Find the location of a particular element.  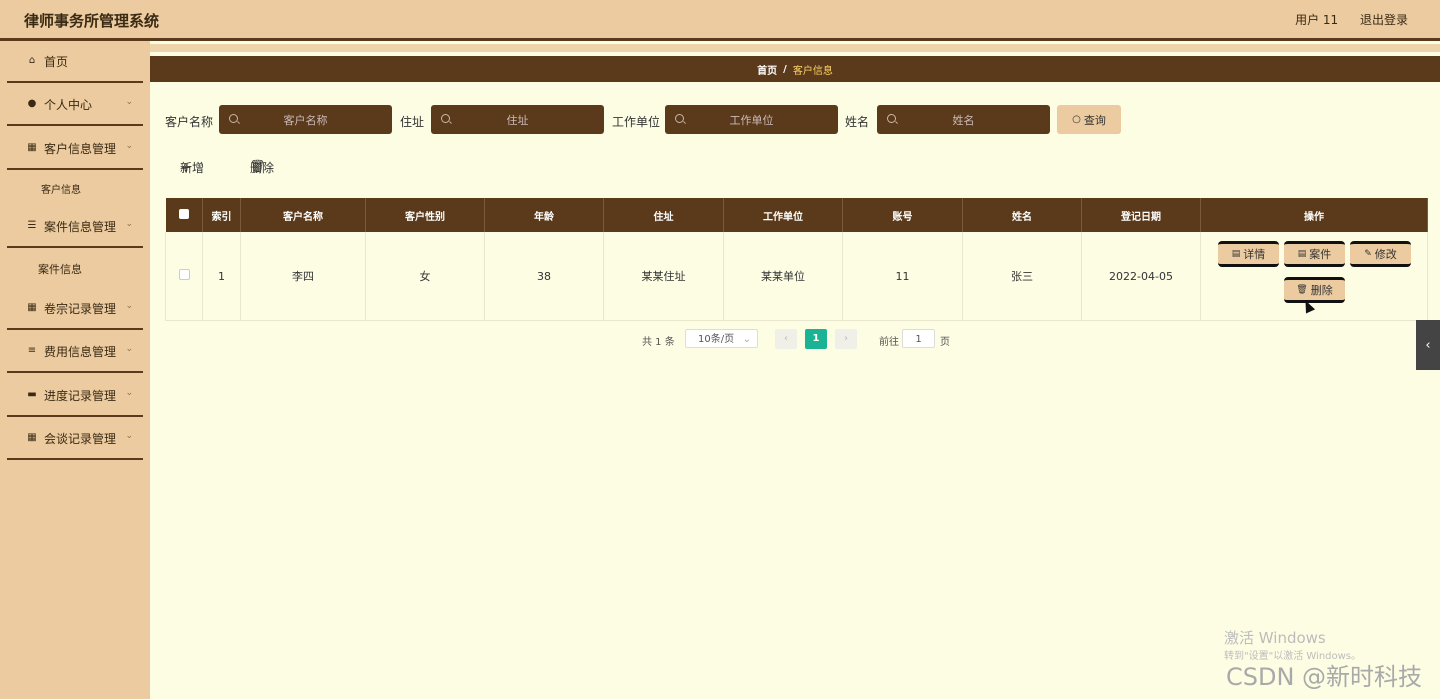

goto-page-input: 1 is located at coordinates (918, 338).